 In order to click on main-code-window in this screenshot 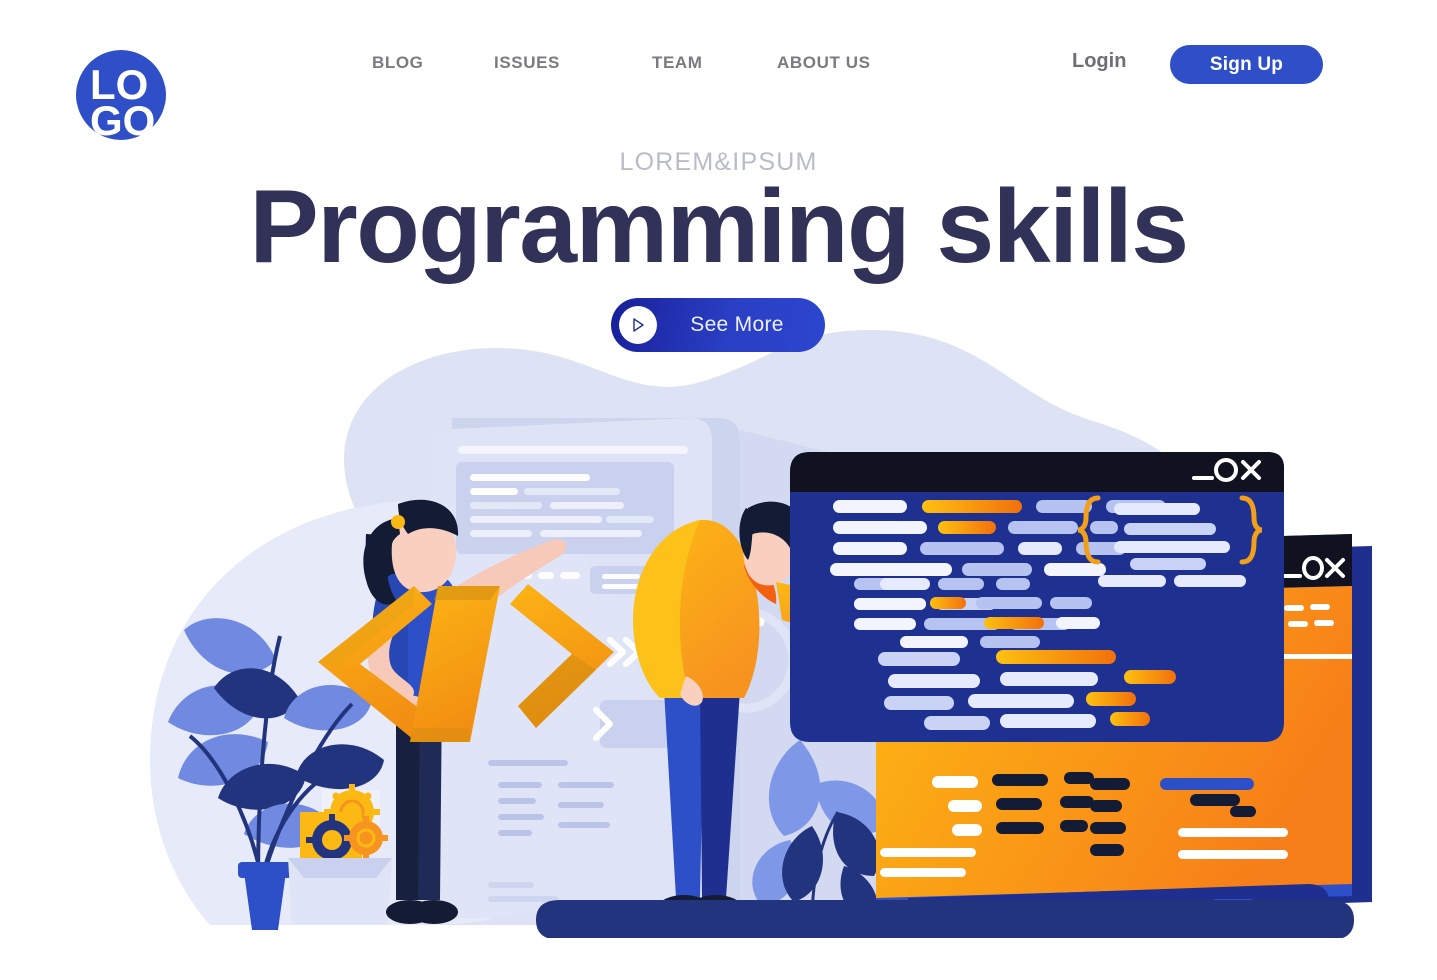, I will do `click(1037, 597)`.